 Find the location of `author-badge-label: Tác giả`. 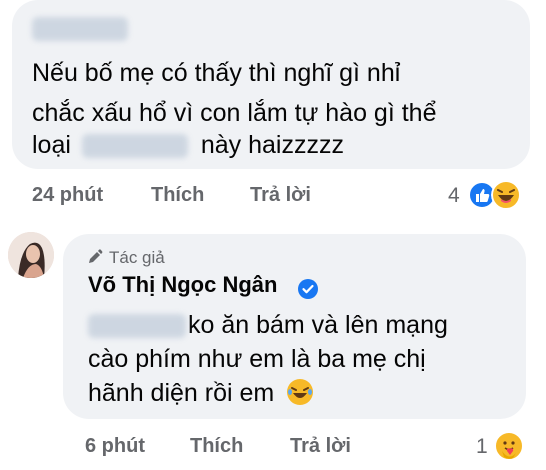

author-badge-label: Tác giả is located at coordinates (137, 257).